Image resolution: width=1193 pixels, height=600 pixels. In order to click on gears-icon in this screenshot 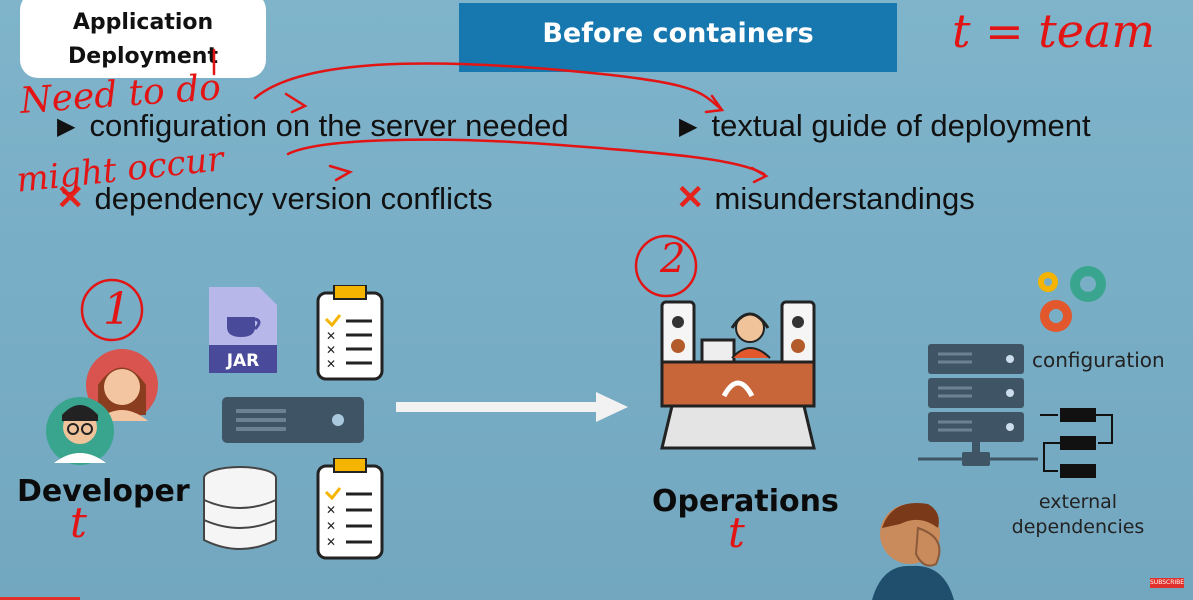, I will do `click(1072, 299)`.